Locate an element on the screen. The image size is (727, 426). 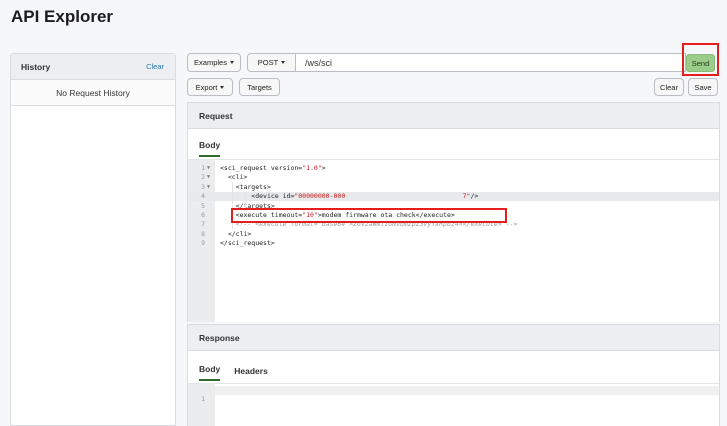
active-line is located at coordinates (467, 390).